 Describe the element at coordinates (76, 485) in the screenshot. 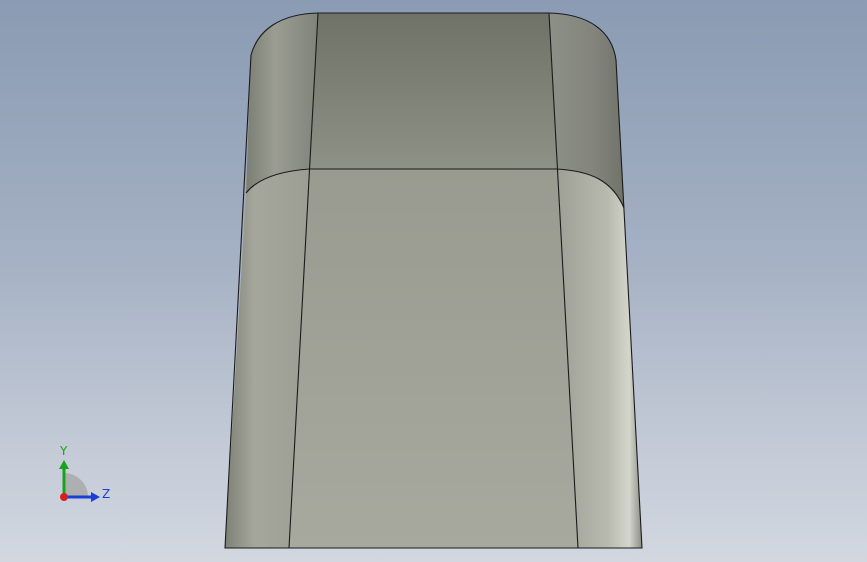

I see `triad-arc-icon` at that location.